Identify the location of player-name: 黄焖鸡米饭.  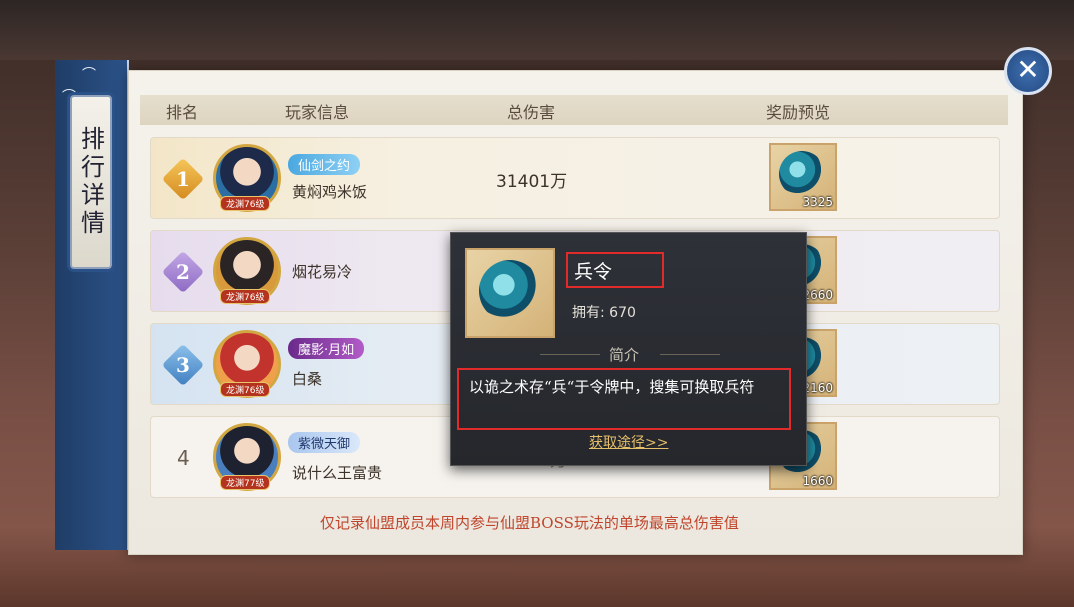
(330, 192).